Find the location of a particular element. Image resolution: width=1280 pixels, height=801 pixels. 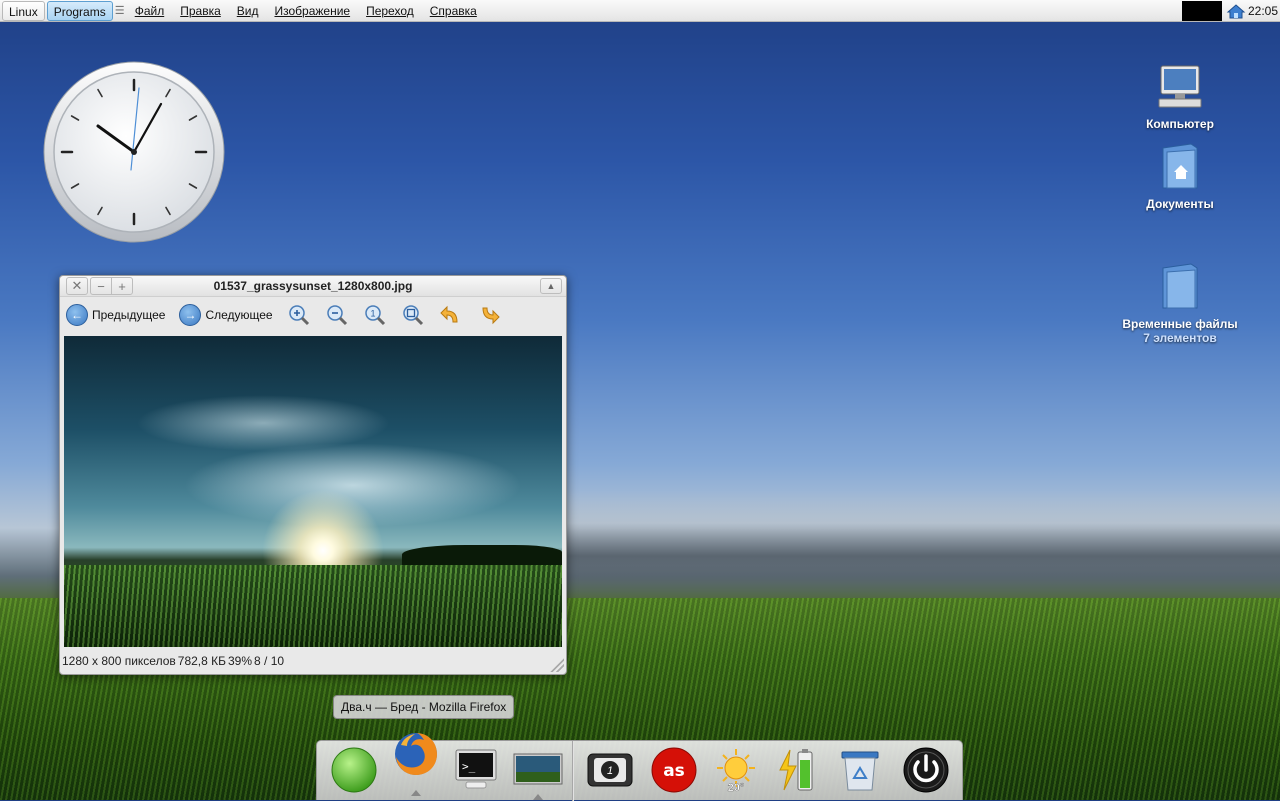

previous-button: ← Предыдущее is located at coordinates (115, 315).